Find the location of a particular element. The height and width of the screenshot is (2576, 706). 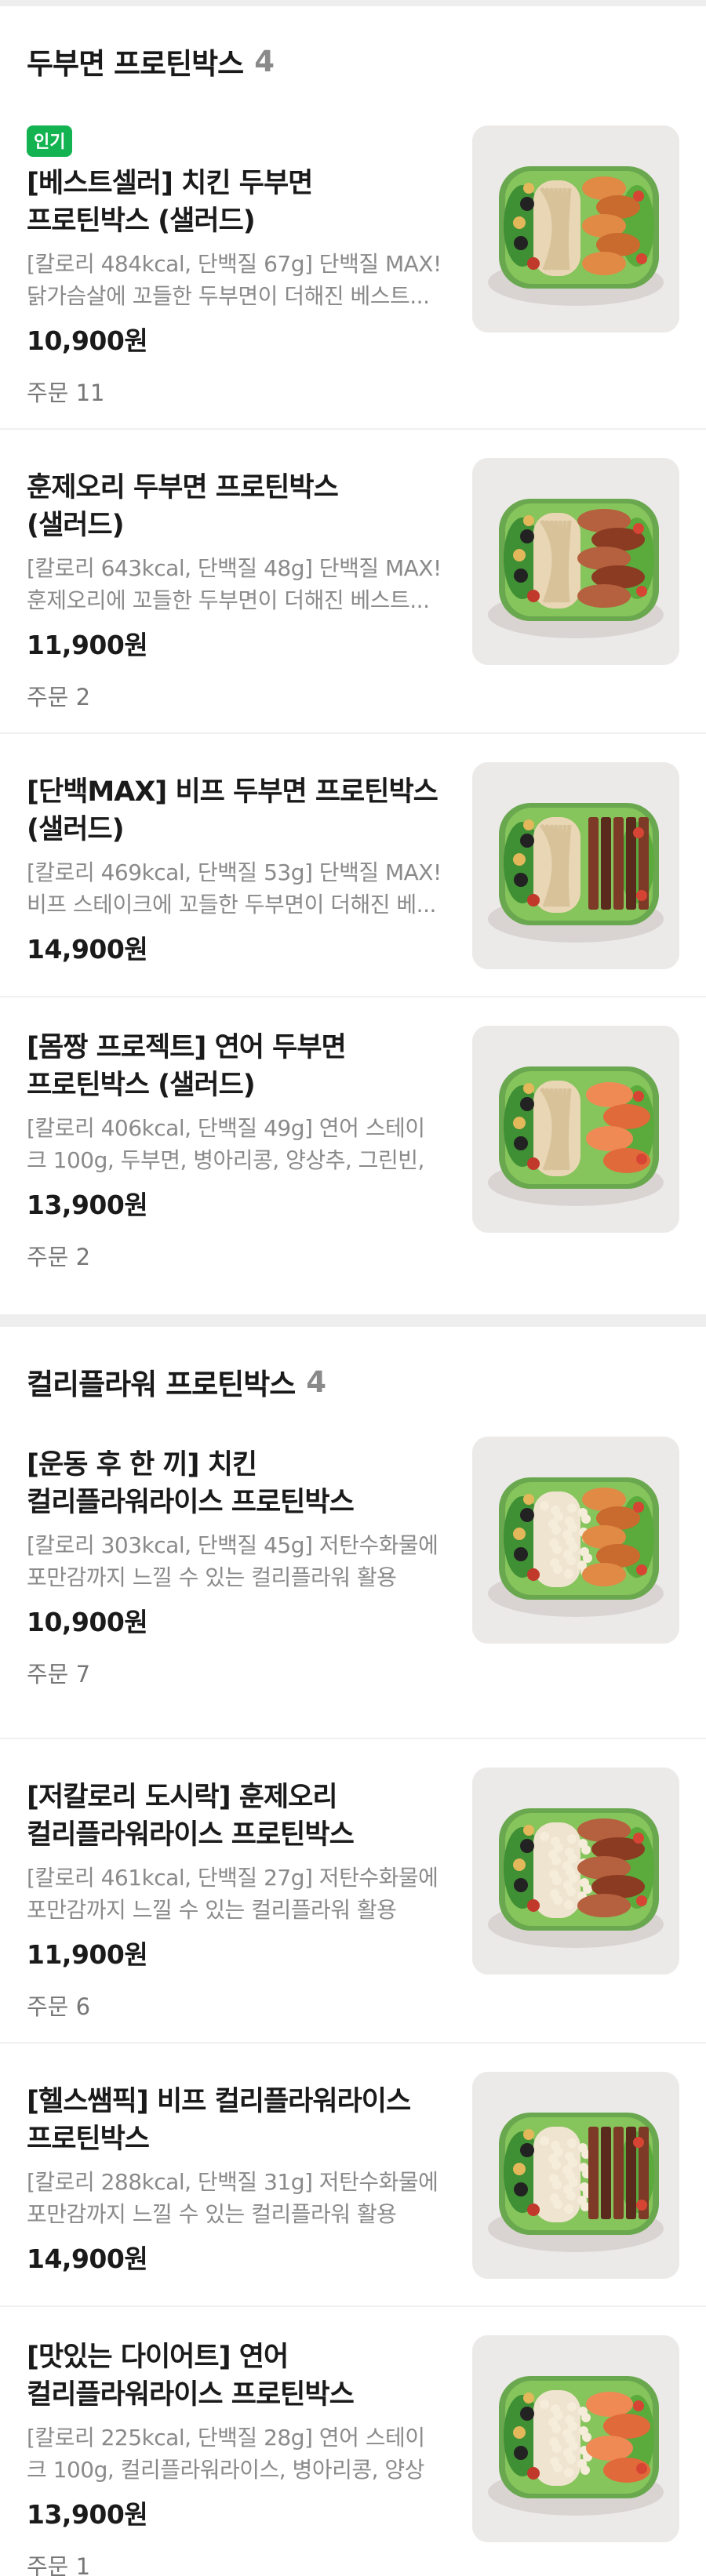

menu-item-order-count: 주문 7 is located at coordinates (59, 1674).